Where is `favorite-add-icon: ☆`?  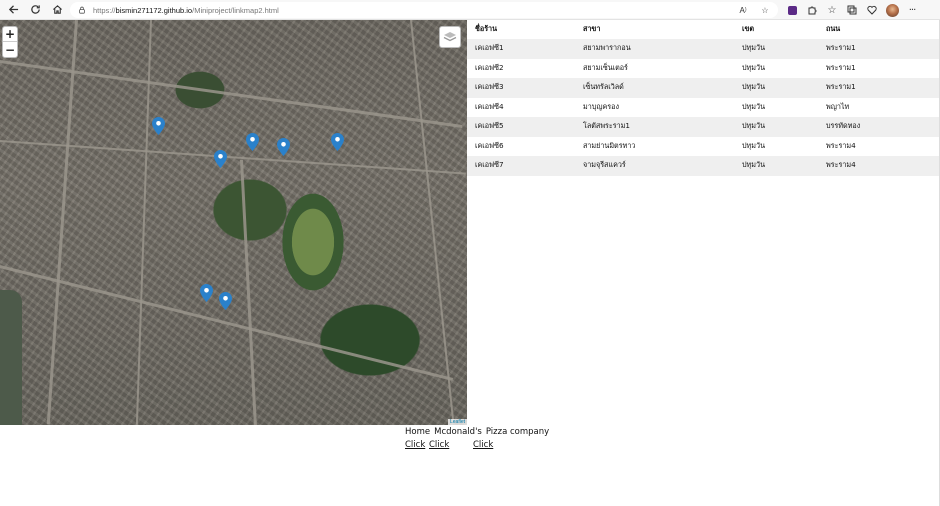
favorite-add-icon: ☆ is located at coordinates (765, 10).